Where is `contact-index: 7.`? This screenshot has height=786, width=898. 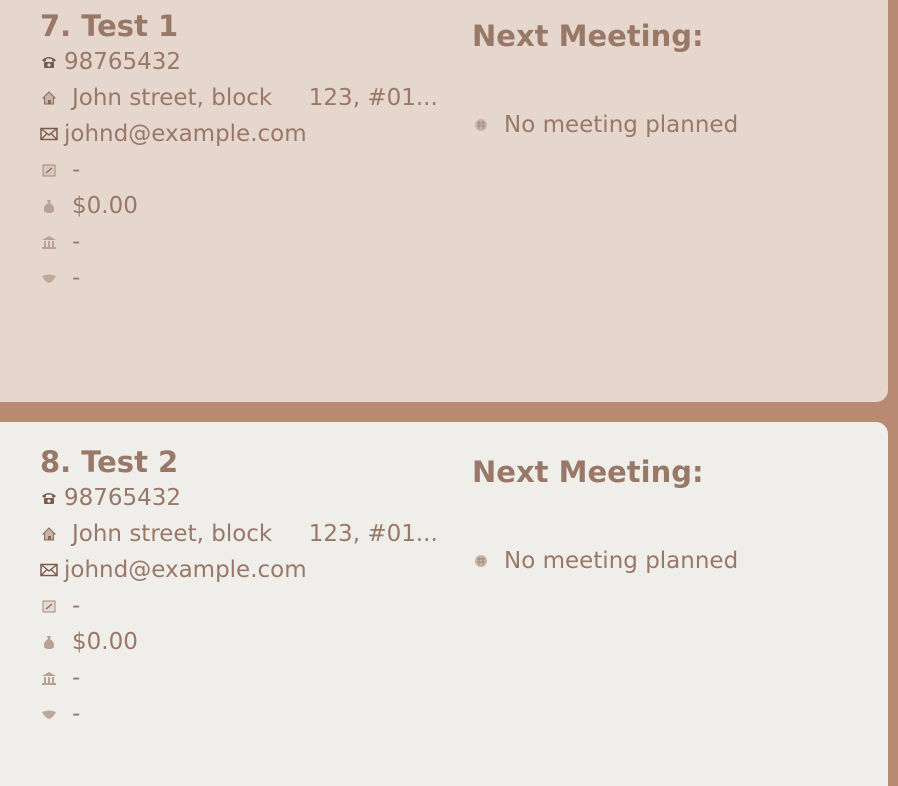 contact-index: 7. is located at coordinates (56, 26).